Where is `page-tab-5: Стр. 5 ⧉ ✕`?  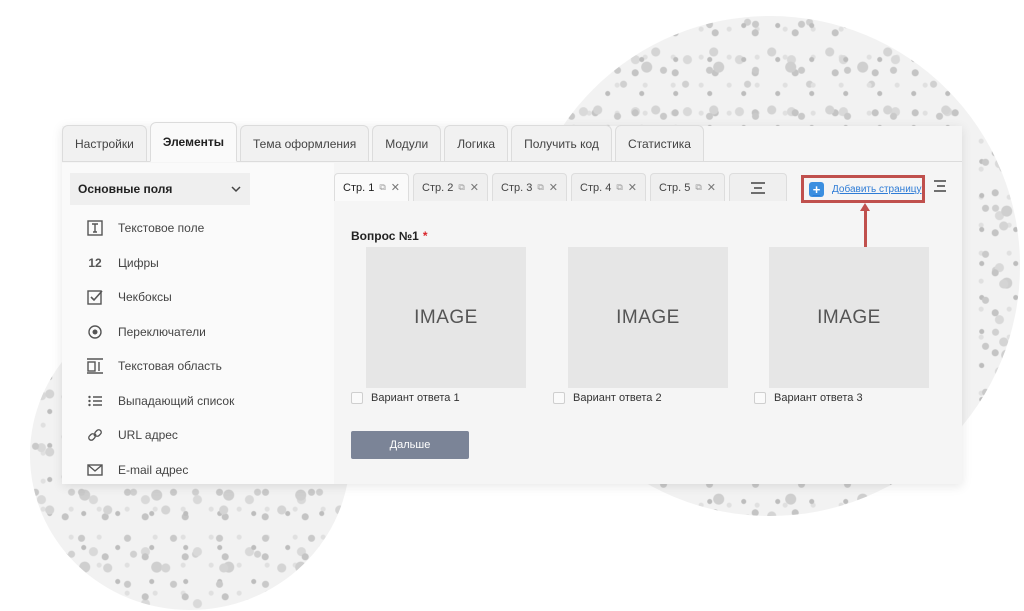 page-tab-5: Стр. 5 ⧉ ✕ is located at coordinates (687, 187).